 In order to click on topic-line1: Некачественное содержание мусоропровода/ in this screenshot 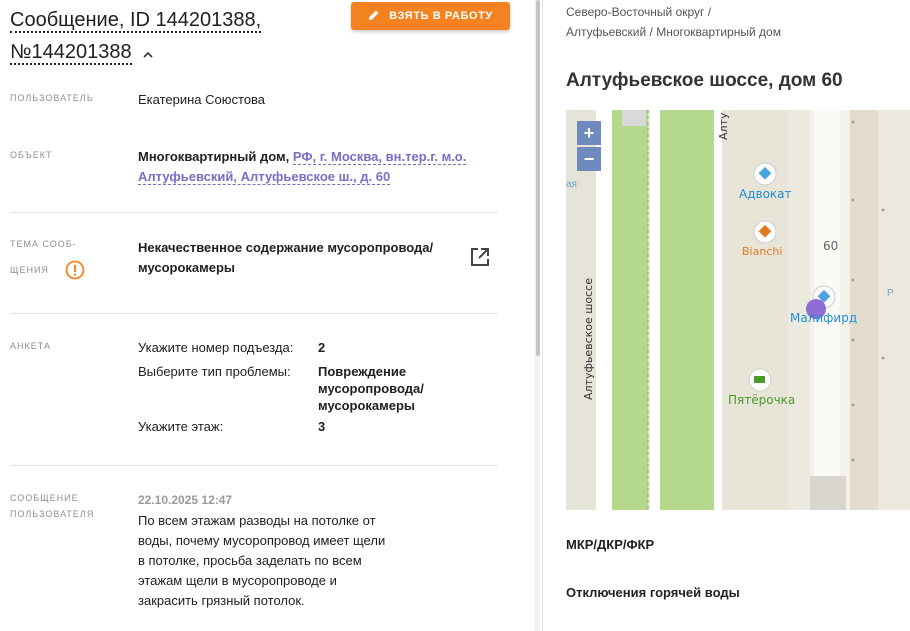, I will do `click(286, 247)`.